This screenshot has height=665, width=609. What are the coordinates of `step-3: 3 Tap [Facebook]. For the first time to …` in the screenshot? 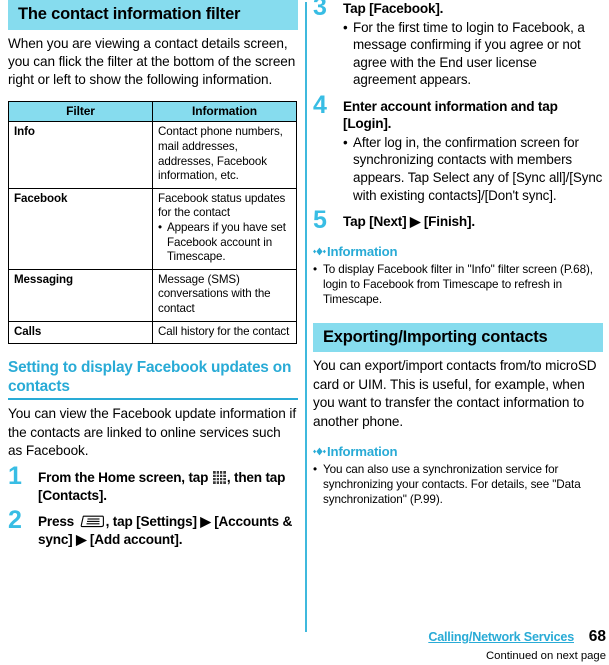 It's located at (458, 44).